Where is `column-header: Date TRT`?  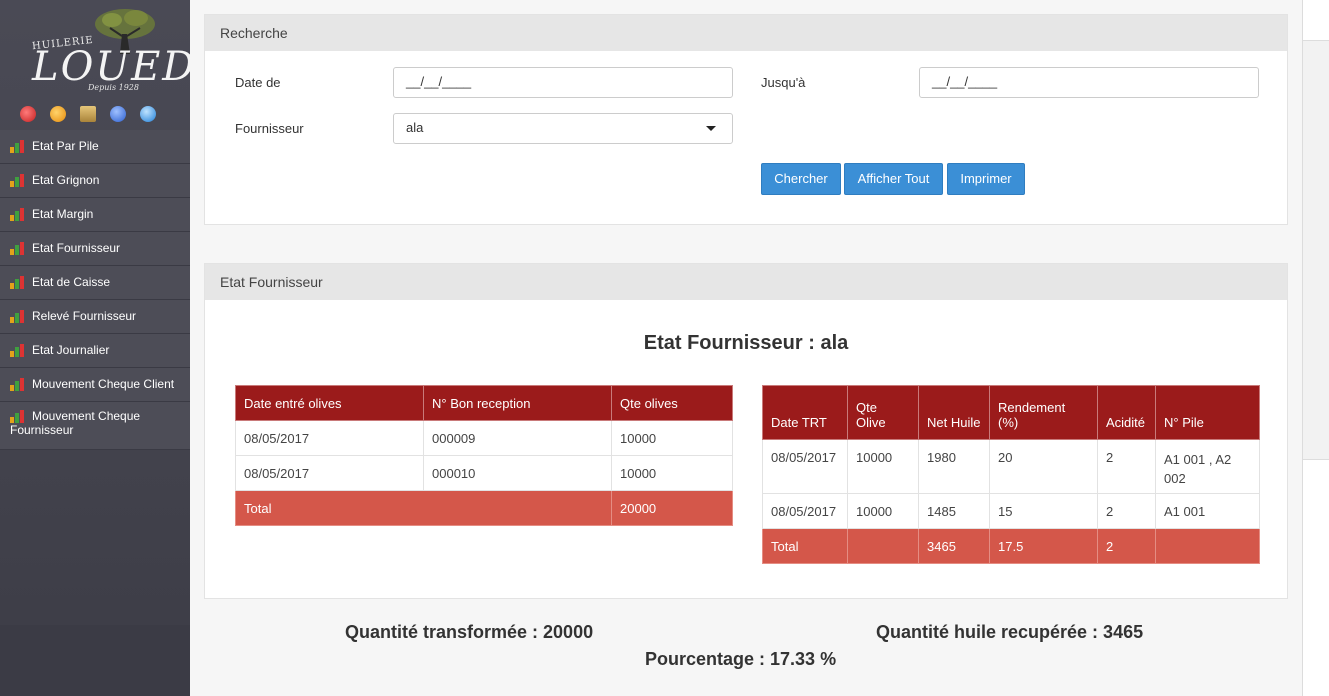 column-header: Date TRT is located at coordinates (805, 412).